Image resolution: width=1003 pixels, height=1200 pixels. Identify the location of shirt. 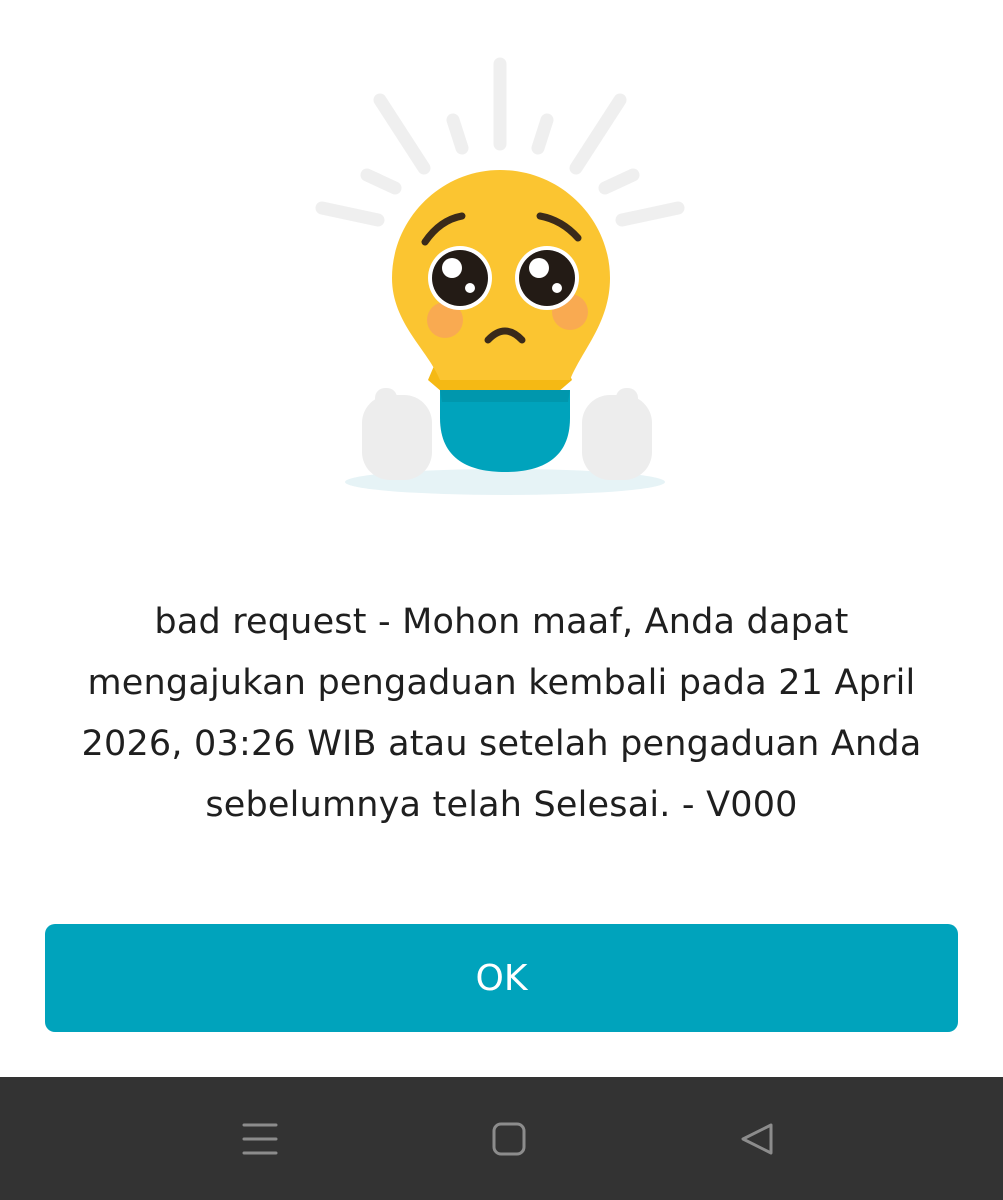
(505, 431).